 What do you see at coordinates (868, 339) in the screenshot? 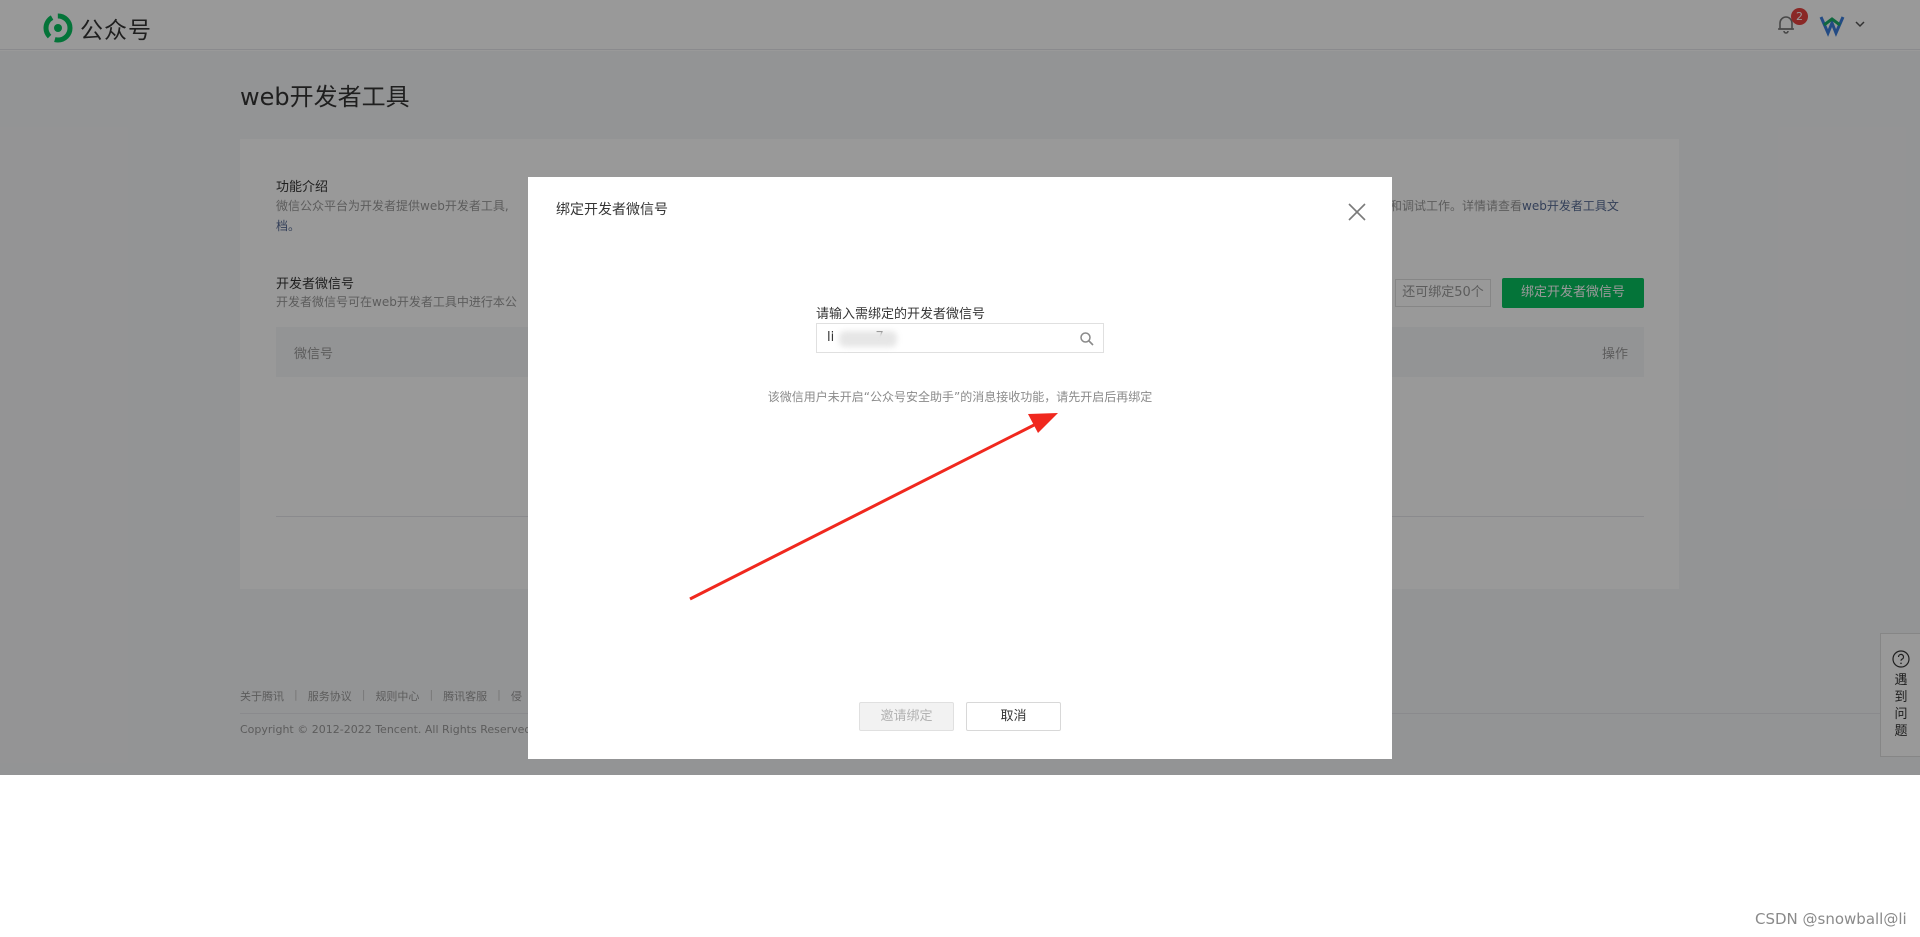
I see `redaction-blur` at bounding box center [868, 339].